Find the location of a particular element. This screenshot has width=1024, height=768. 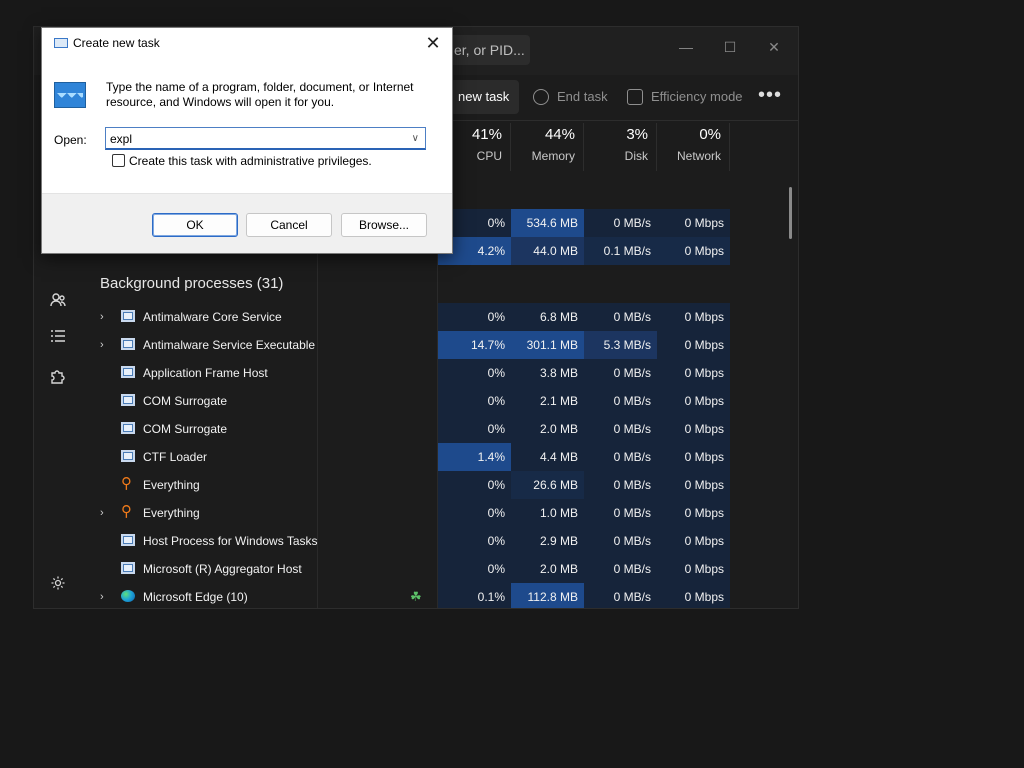

table-row: › ⚲ Everything 0% 1.0 MB 0 MB/s 0 Mbps is located at coordinates (434, 513).